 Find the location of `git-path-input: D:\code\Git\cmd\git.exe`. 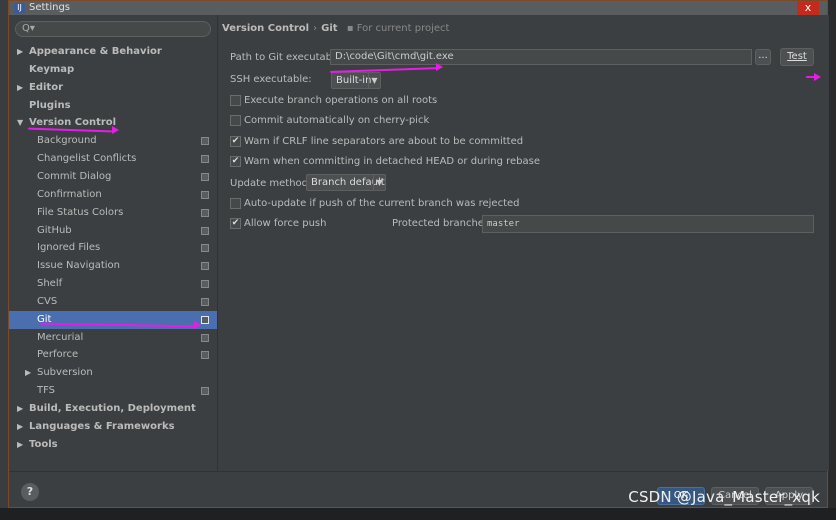

git-path-input: D:\code\Git\cmd\git.exe is located at coordinates (541, 57).